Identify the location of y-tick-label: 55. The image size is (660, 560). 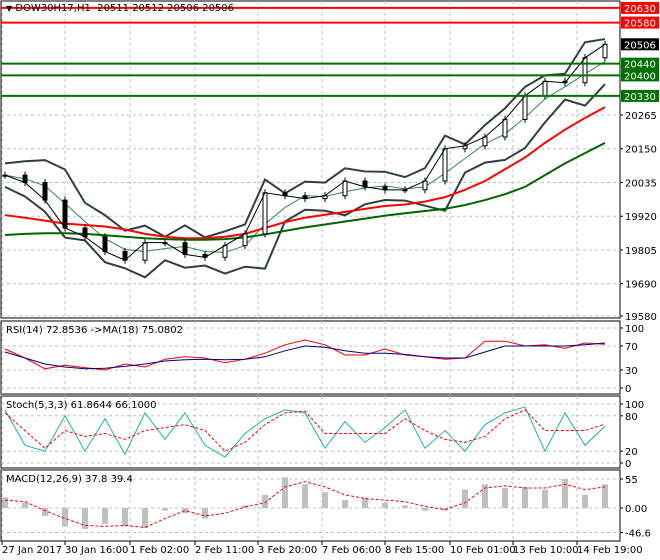
(631, 480).